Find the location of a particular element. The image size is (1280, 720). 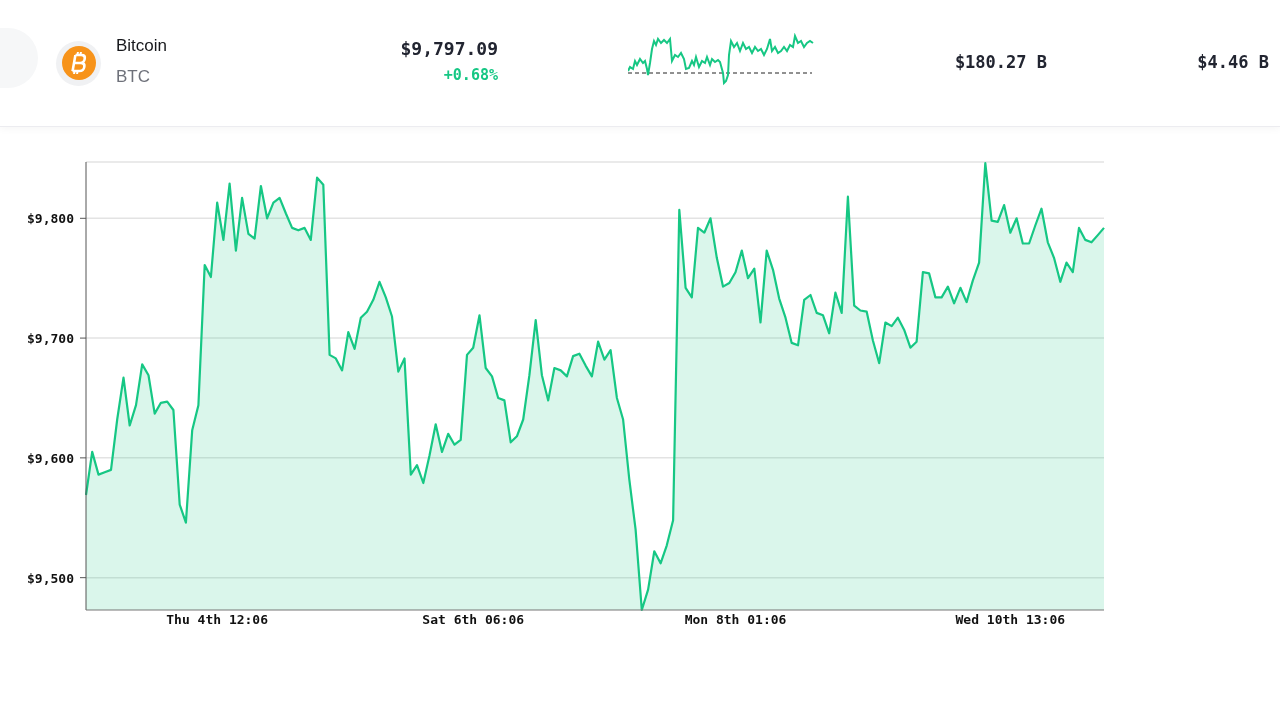

x-axis-label: Wed 10th 13:06 is located at coordinates (1010, 619).